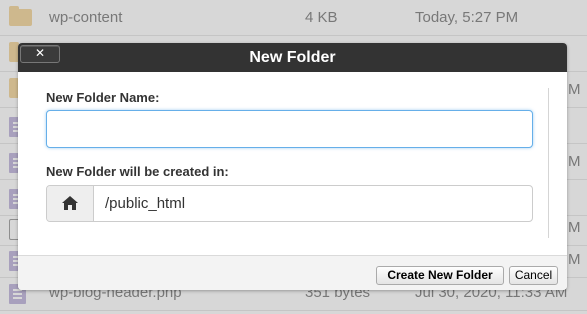 Image resolution: width=587 pixels, height=314 pixels. I want to click on dialog-footer: Create New Folder Cancel, so click(292, 272).